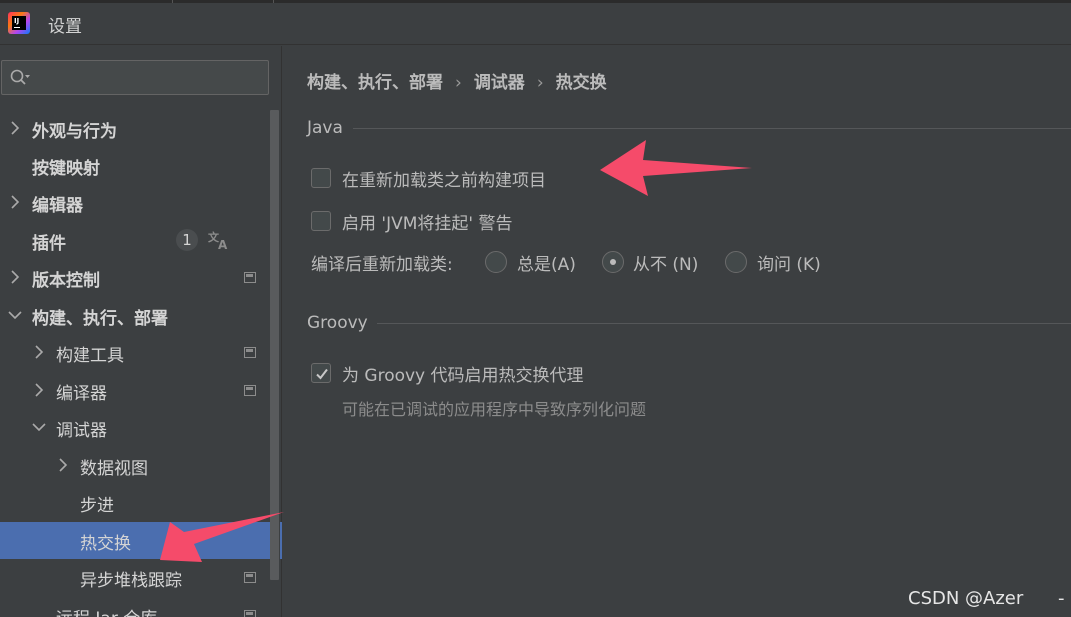  Describe the element at coordinates (337, 323) in the screenshot. I see `group-title-groovy: Groovy` at that location.